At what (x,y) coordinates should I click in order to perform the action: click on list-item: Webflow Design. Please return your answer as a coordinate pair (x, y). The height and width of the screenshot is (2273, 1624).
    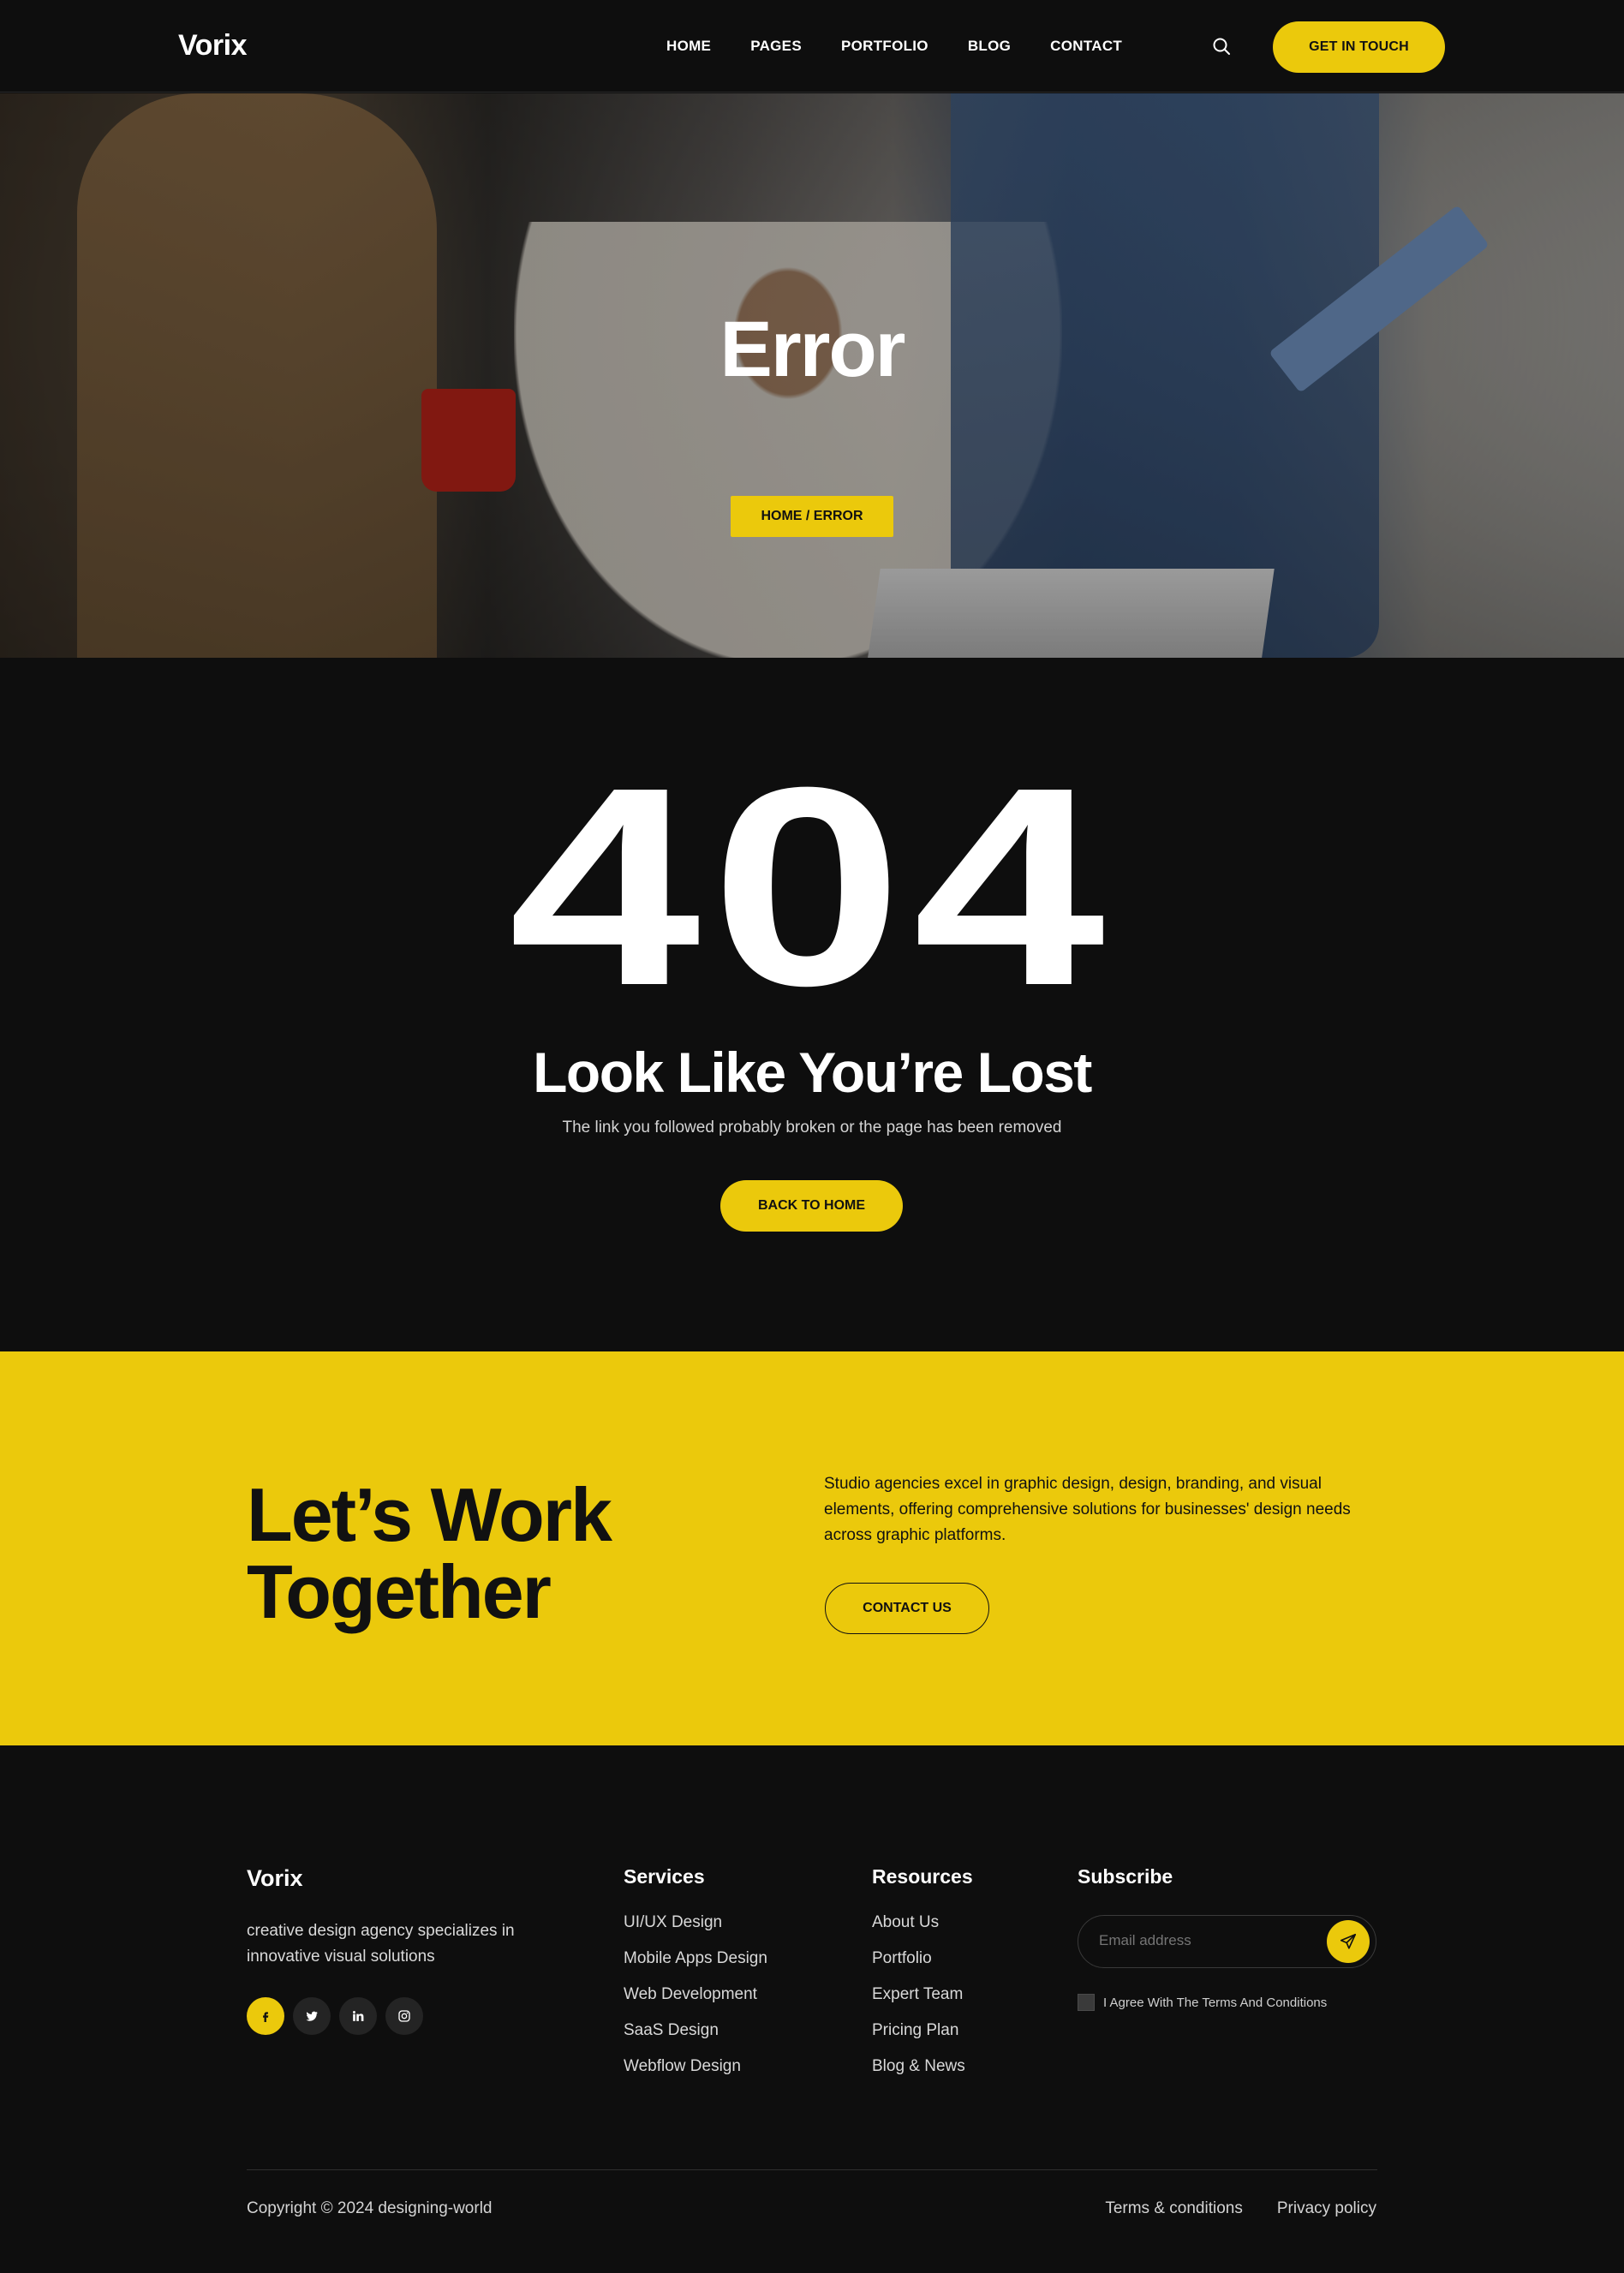
    Looking at the image, I should click on (695, 2075).